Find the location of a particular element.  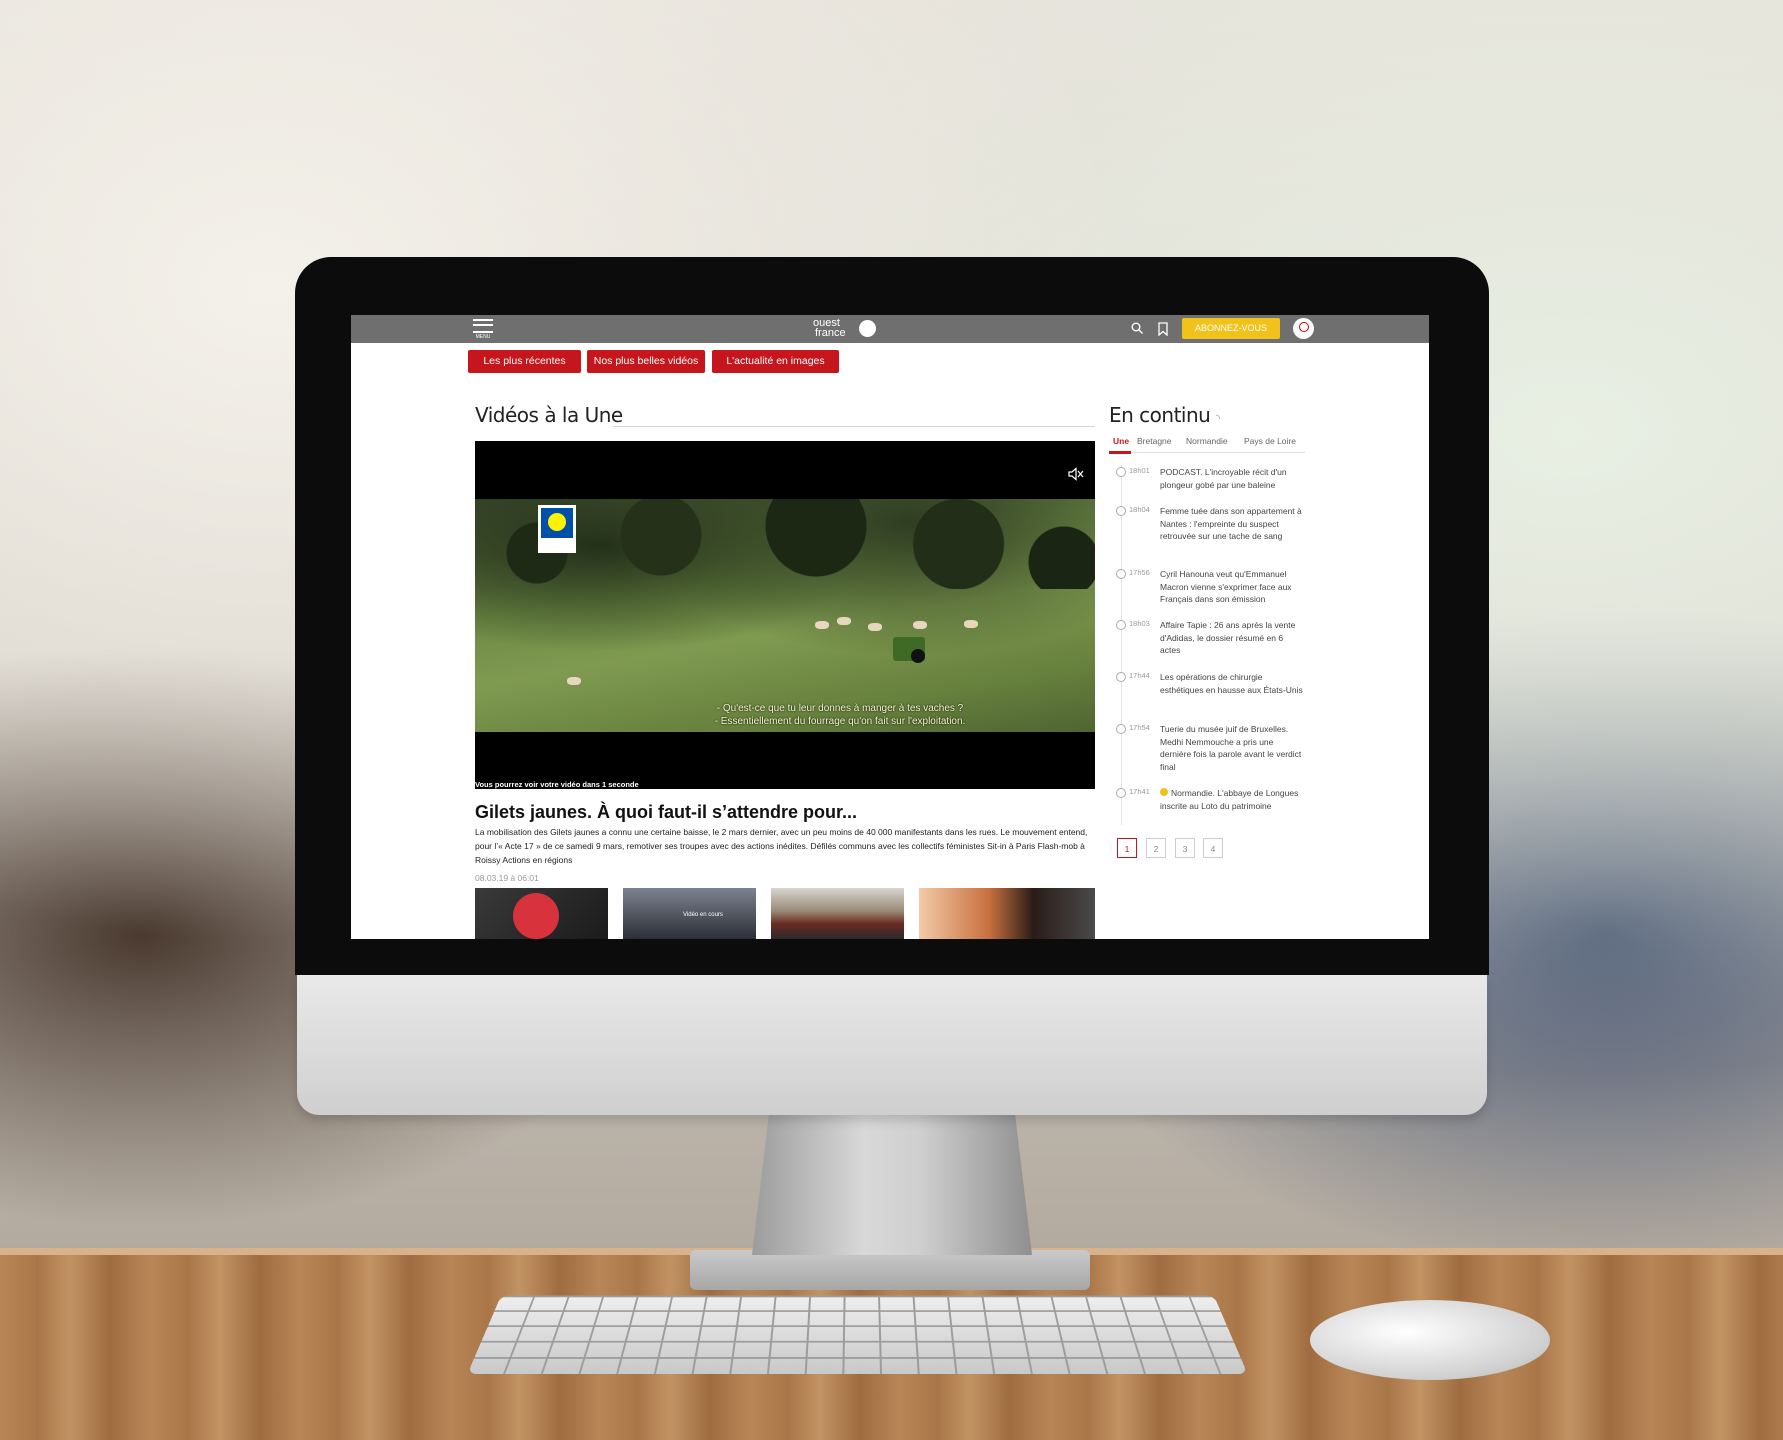

video-thumbnail: Vidéo en cours is located at coordinates (689, 913).